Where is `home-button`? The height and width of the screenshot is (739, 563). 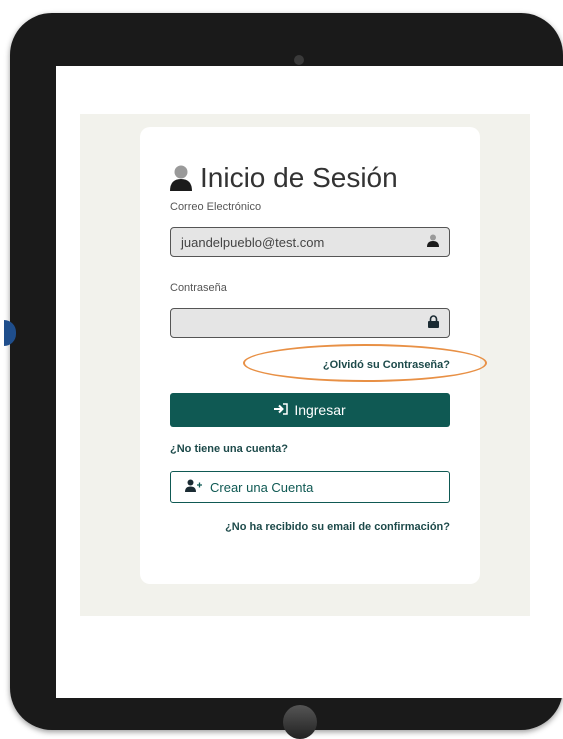 home-button is located at coordinates (300, 722).